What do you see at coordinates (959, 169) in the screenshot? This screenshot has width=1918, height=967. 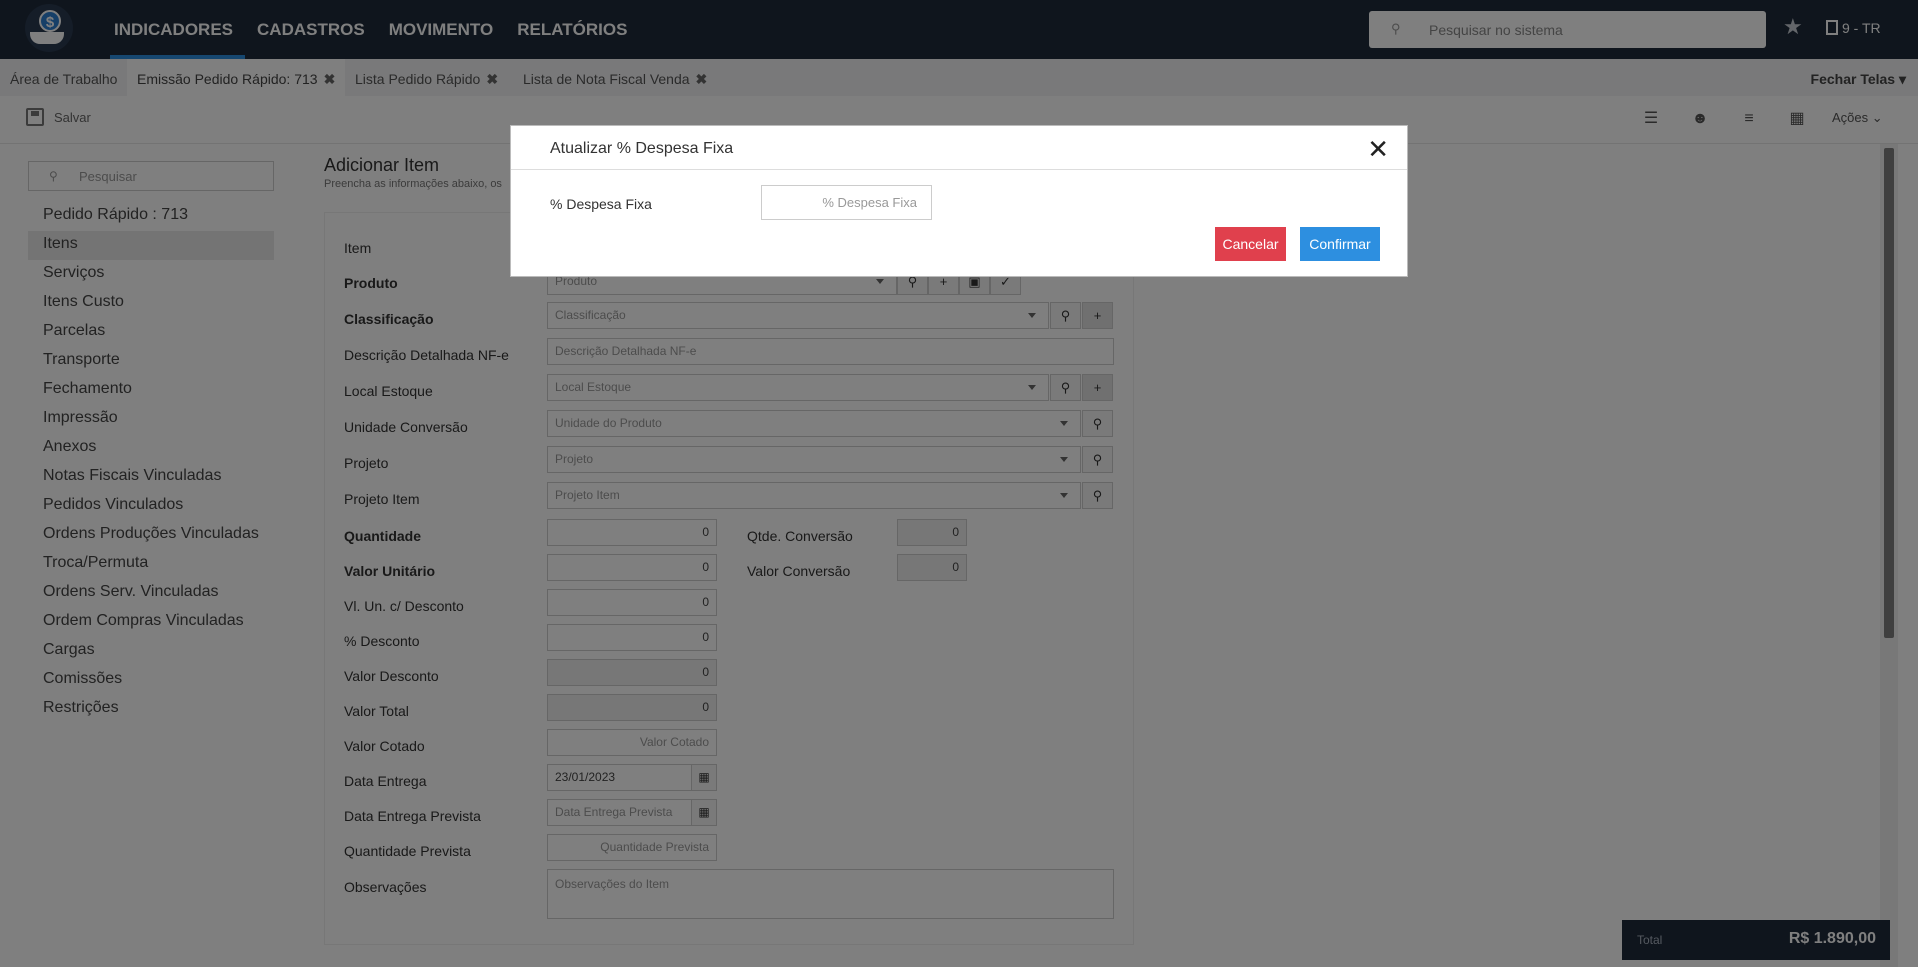 I see `divider` at bounding box center [959, 169].